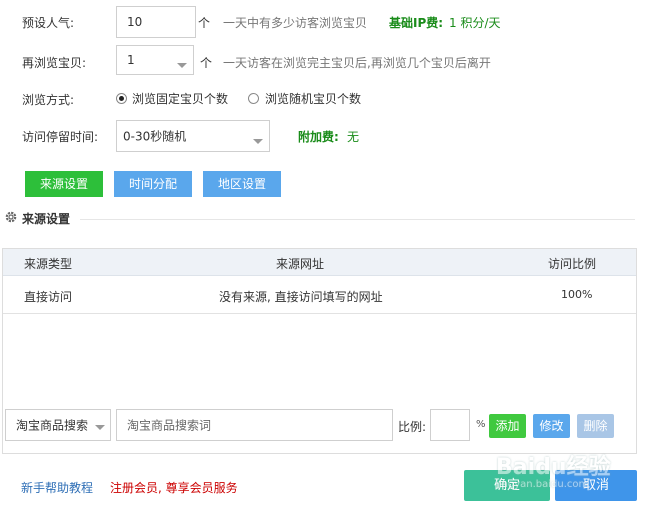 The image size is (653, 512). Describe the element at coordinates (11, 217) in the screenshot. I see `gear-icon` at that location.